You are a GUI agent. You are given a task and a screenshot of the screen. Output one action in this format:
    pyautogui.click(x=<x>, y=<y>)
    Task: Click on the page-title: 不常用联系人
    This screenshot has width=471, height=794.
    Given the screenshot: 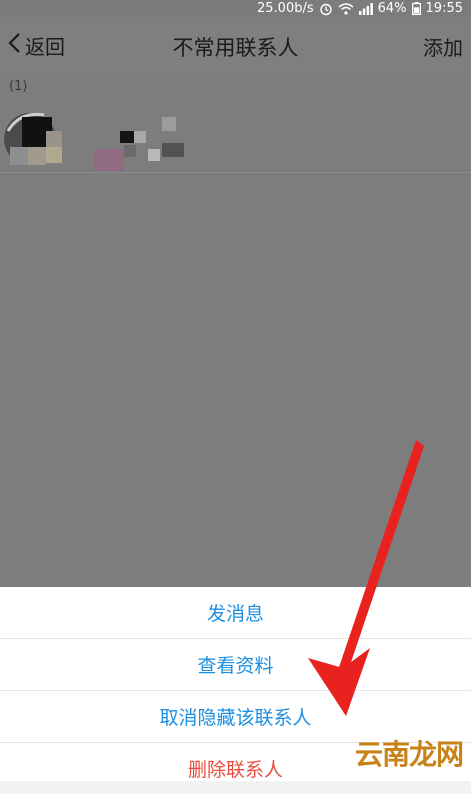 What is the action you would take?
    pyautogui.click(x=235, y=48)
    